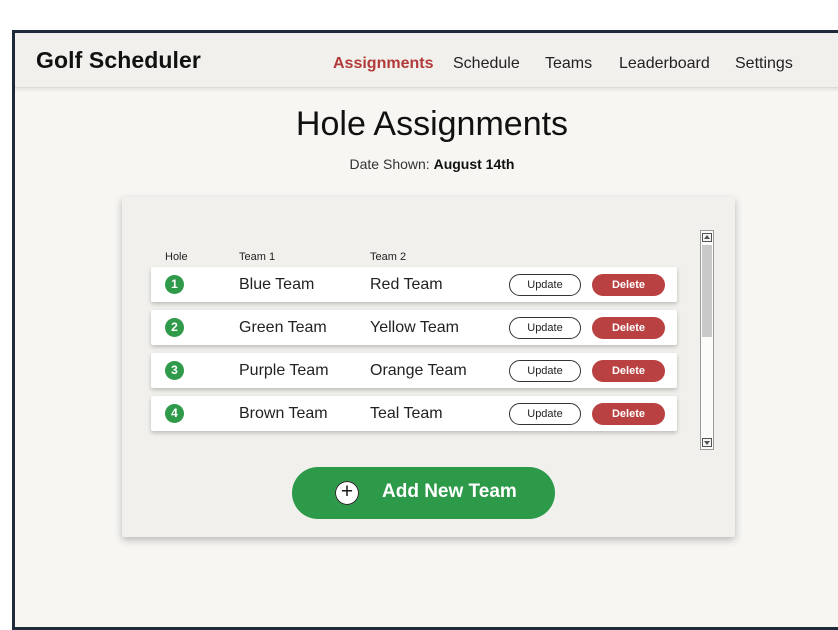 The image size is (838, 630). I want to click on table-row: 3 Purple Team Orange Team Update Delete, so click(414, 370).